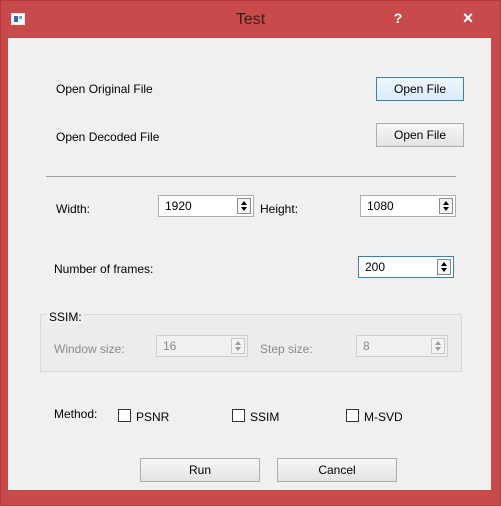 Image resolution: width=501 pixels, height=506 pixels. I want to click on width-value: 1920, so click(178, 206).